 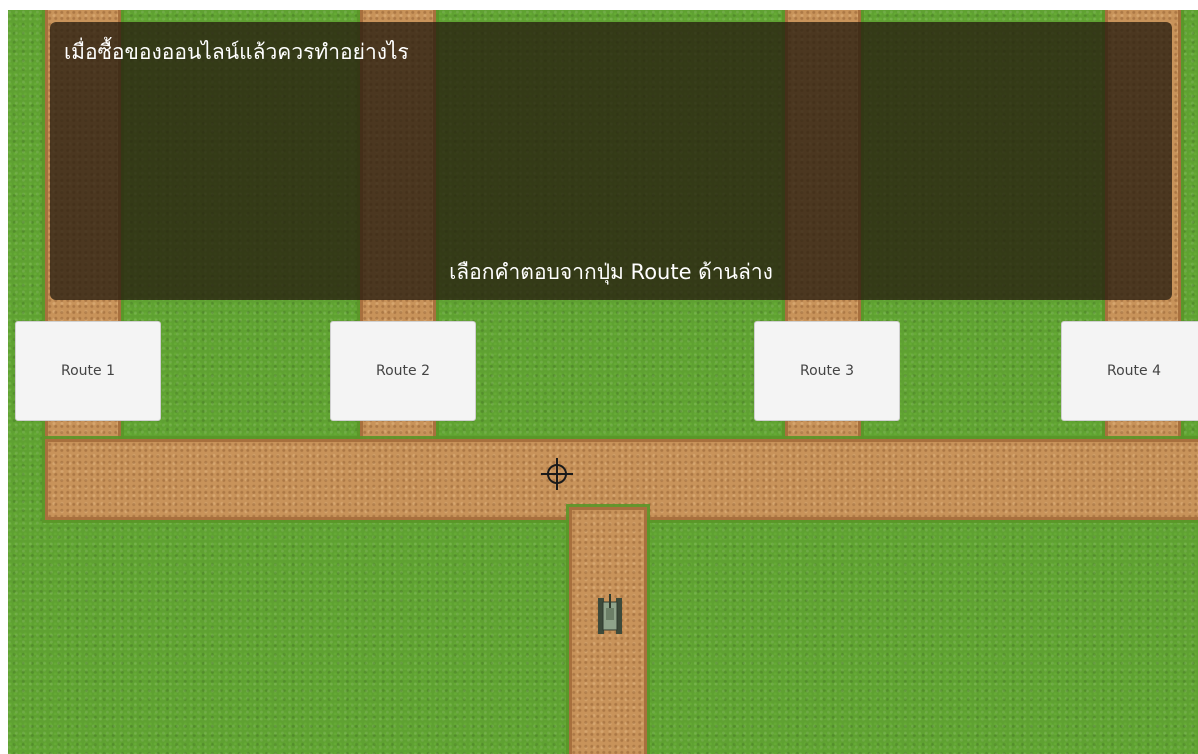 What do you see at coordinates (827, 371) in the screenshot?
I see `route-3-button: Route 3` at bounding box center [827, 371].